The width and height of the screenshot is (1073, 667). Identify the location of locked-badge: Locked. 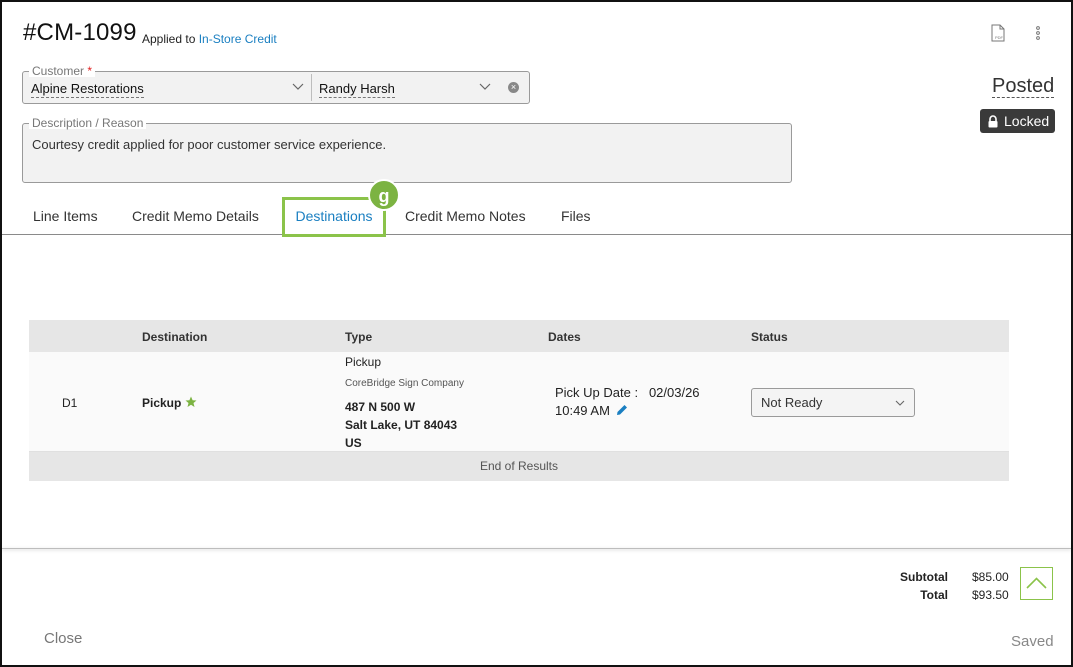
(1017, 121).